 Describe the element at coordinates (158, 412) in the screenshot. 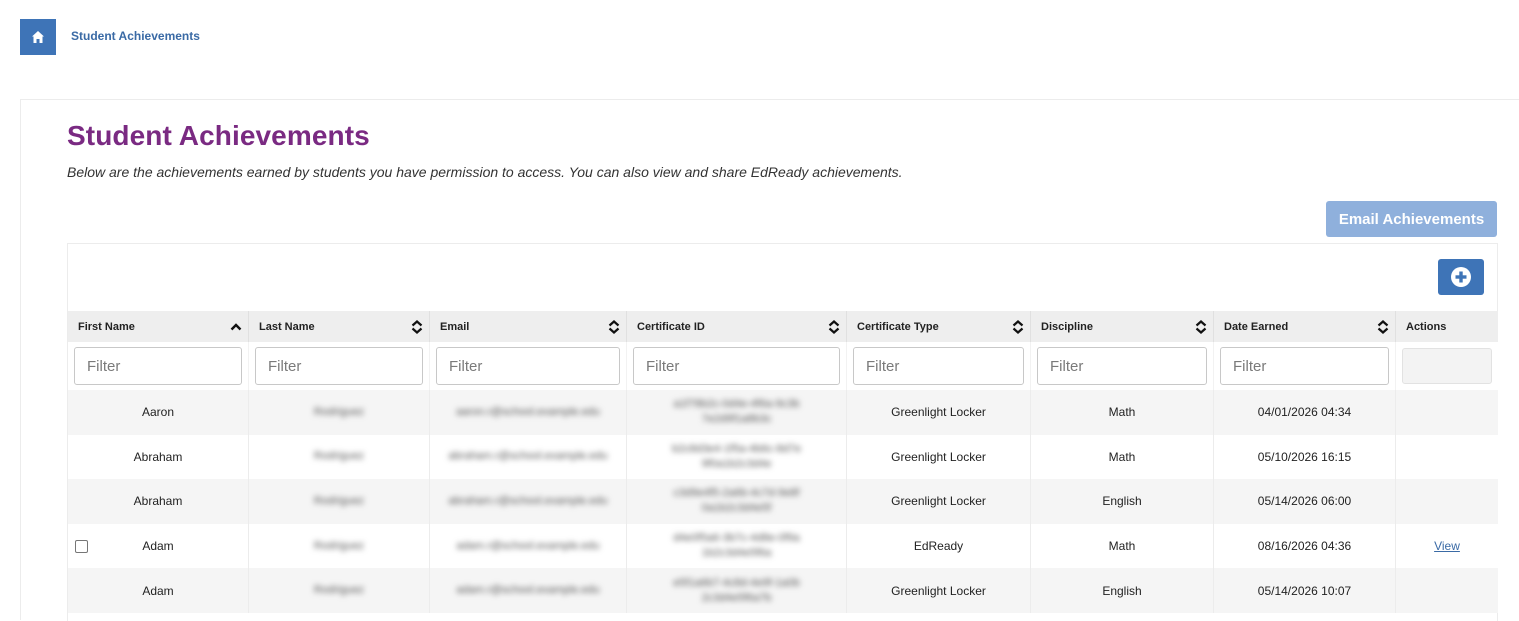

I see `cell-first-name: Aaron` at that location.